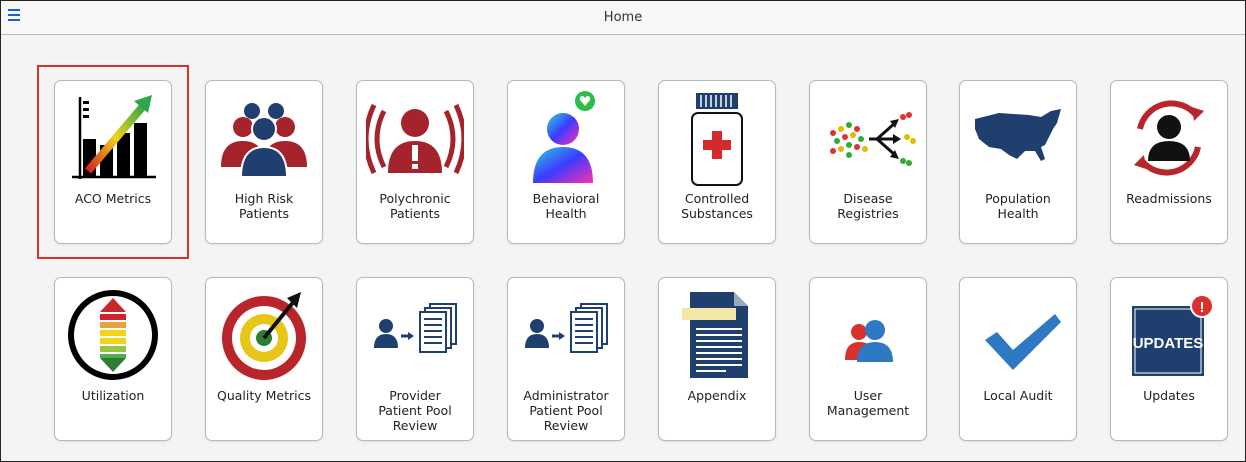 Image resolution: width=1246 pixels, height=462 pixels. I want to click on tile-behavioral-health: Behavioral Health, so click(566, 162).